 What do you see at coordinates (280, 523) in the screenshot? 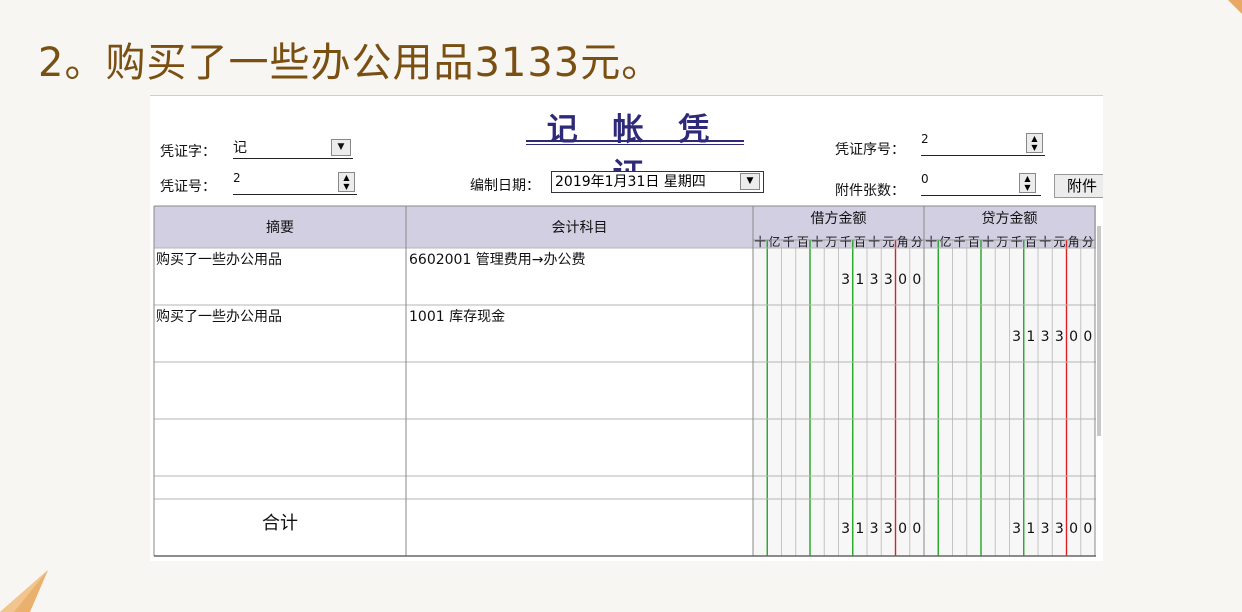
I see `total-label: 合计` at bounding box center [280, 523].